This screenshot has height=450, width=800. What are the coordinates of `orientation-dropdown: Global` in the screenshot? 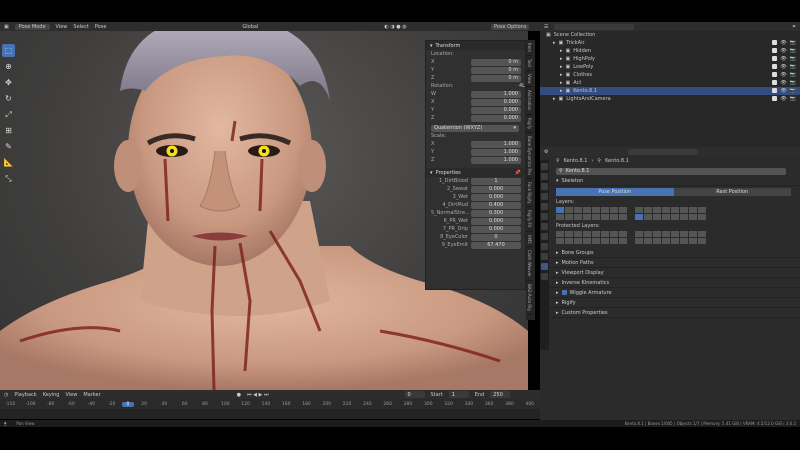 It's located at (250, 27).